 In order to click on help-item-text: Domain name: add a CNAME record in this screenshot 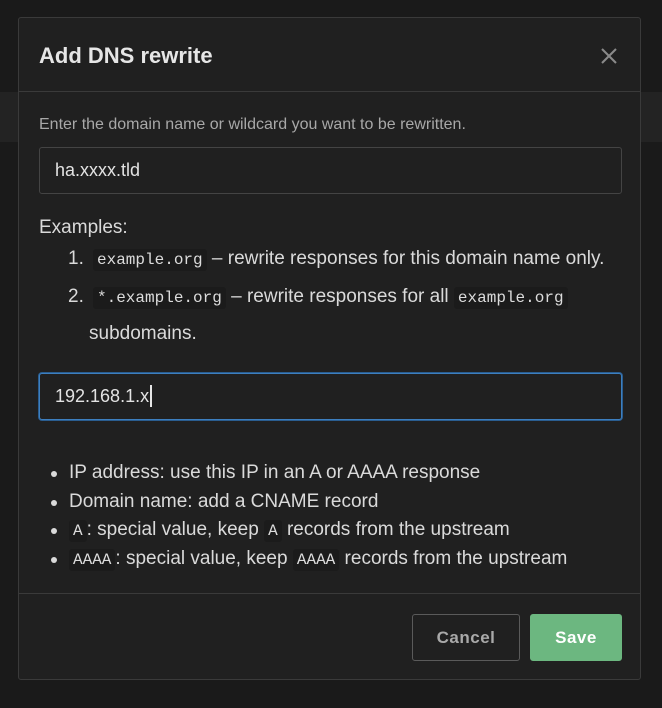, I will do `click(224, 501)`.